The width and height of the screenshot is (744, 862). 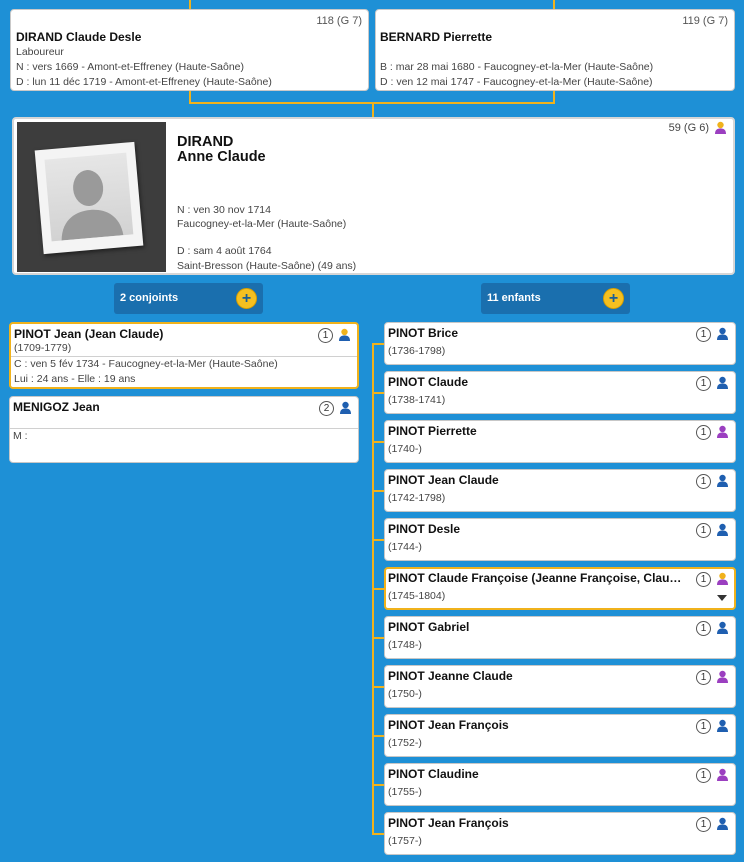 What do you see at coordinates (405, 792) in the screenshot?
I see `child-dates: (1755-)` at bounding box center [405, 792].